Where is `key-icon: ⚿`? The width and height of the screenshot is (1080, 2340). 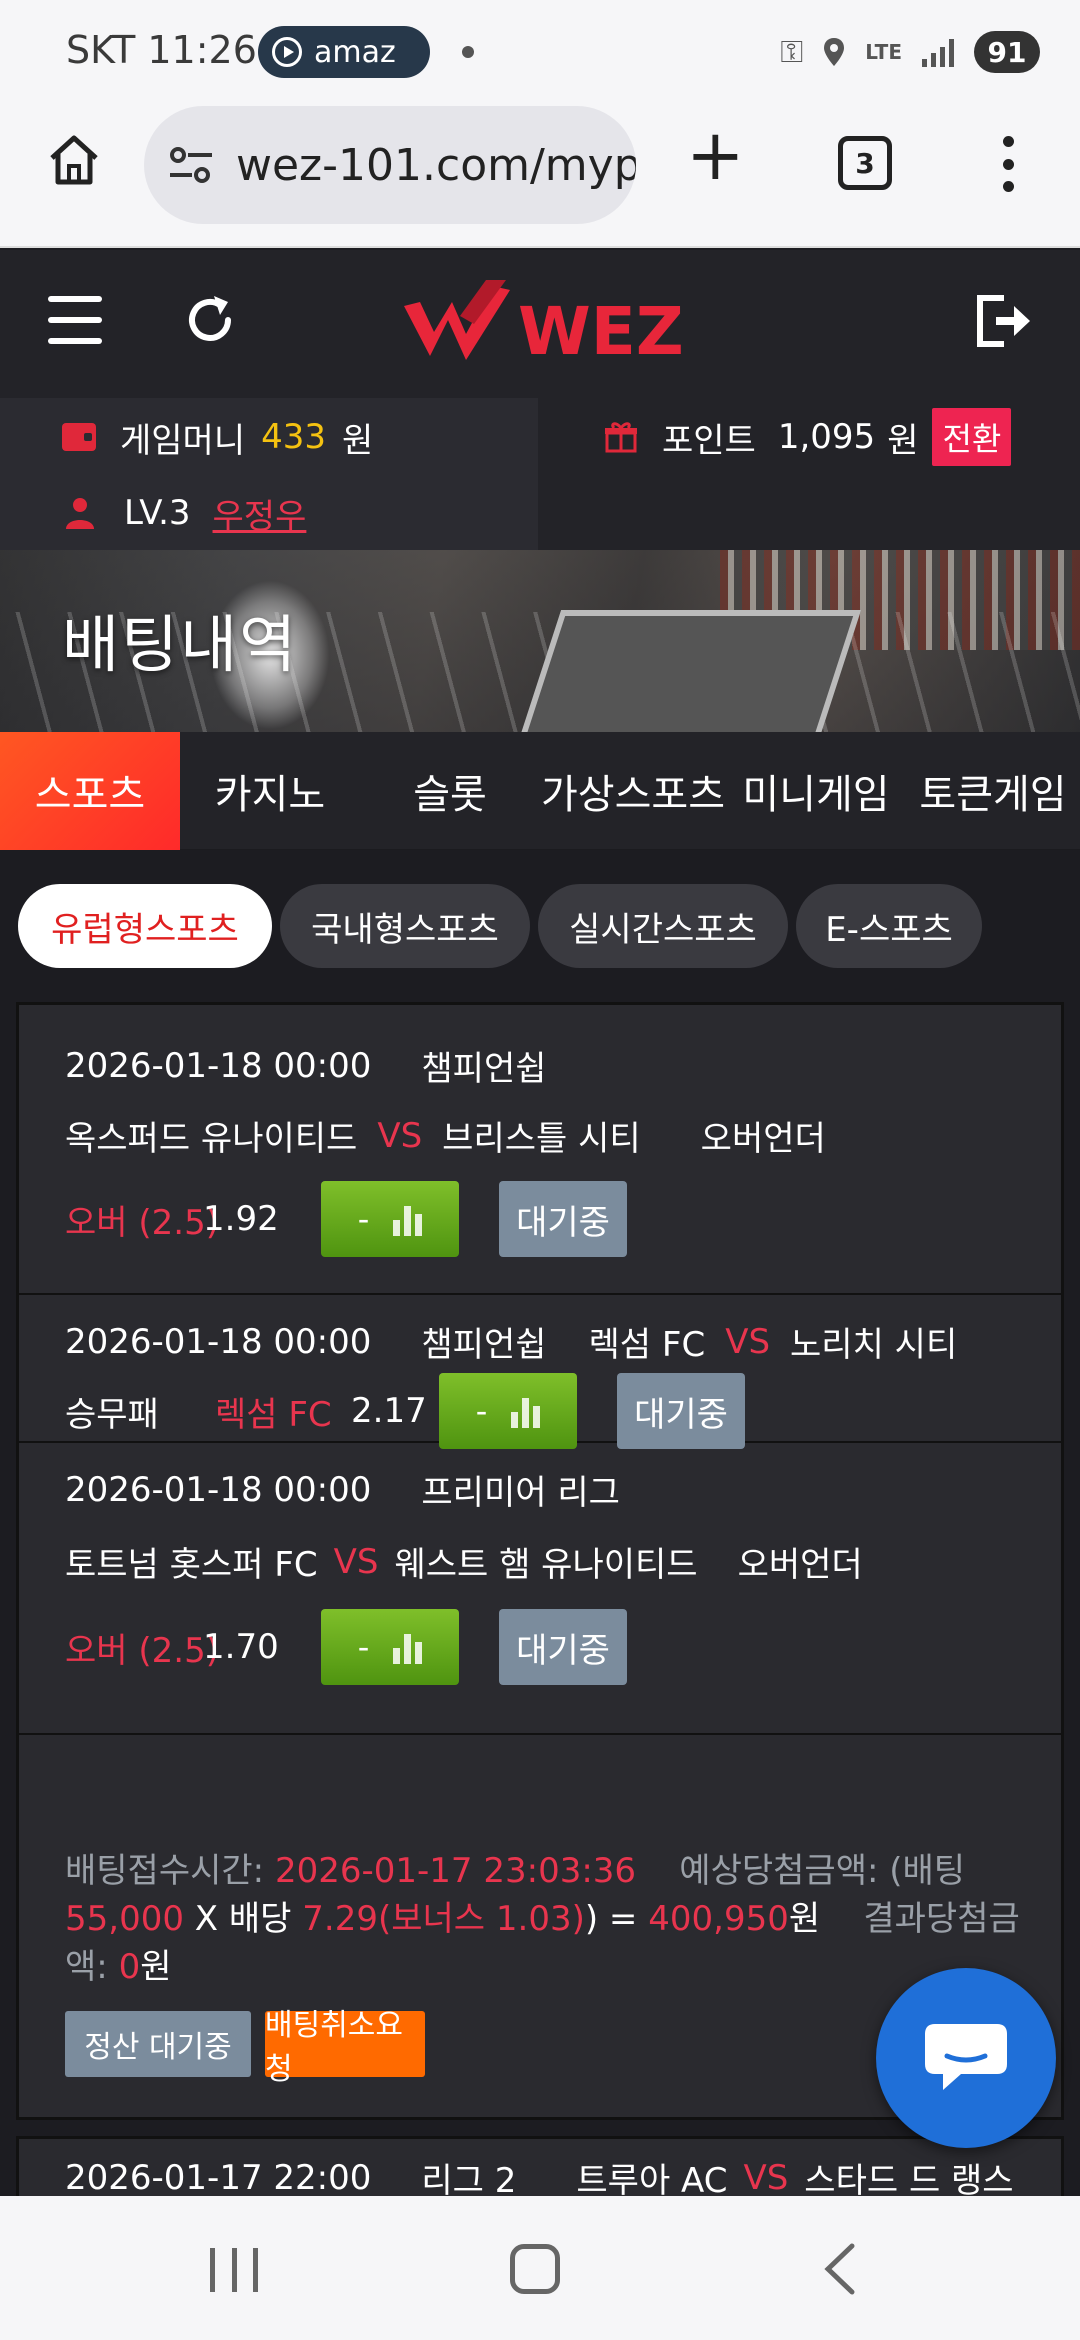 key-icon: ⚿ is located at coordinates (792, 52).